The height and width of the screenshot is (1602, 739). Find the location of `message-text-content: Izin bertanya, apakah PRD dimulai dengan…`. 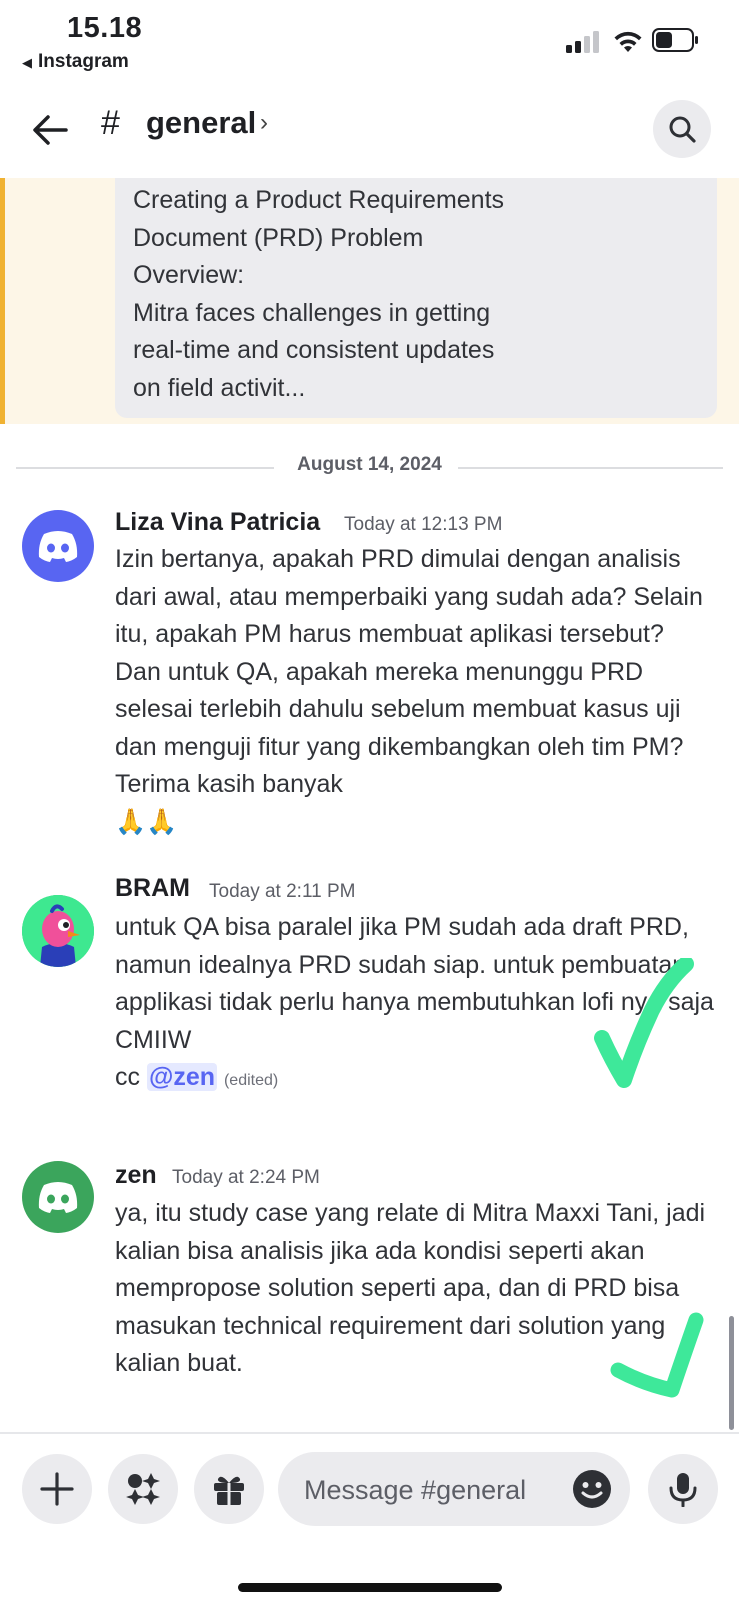

message-text-content: Izin bertanya, apakah PRD dimulai dengan… is located at coordinates (409, 671).